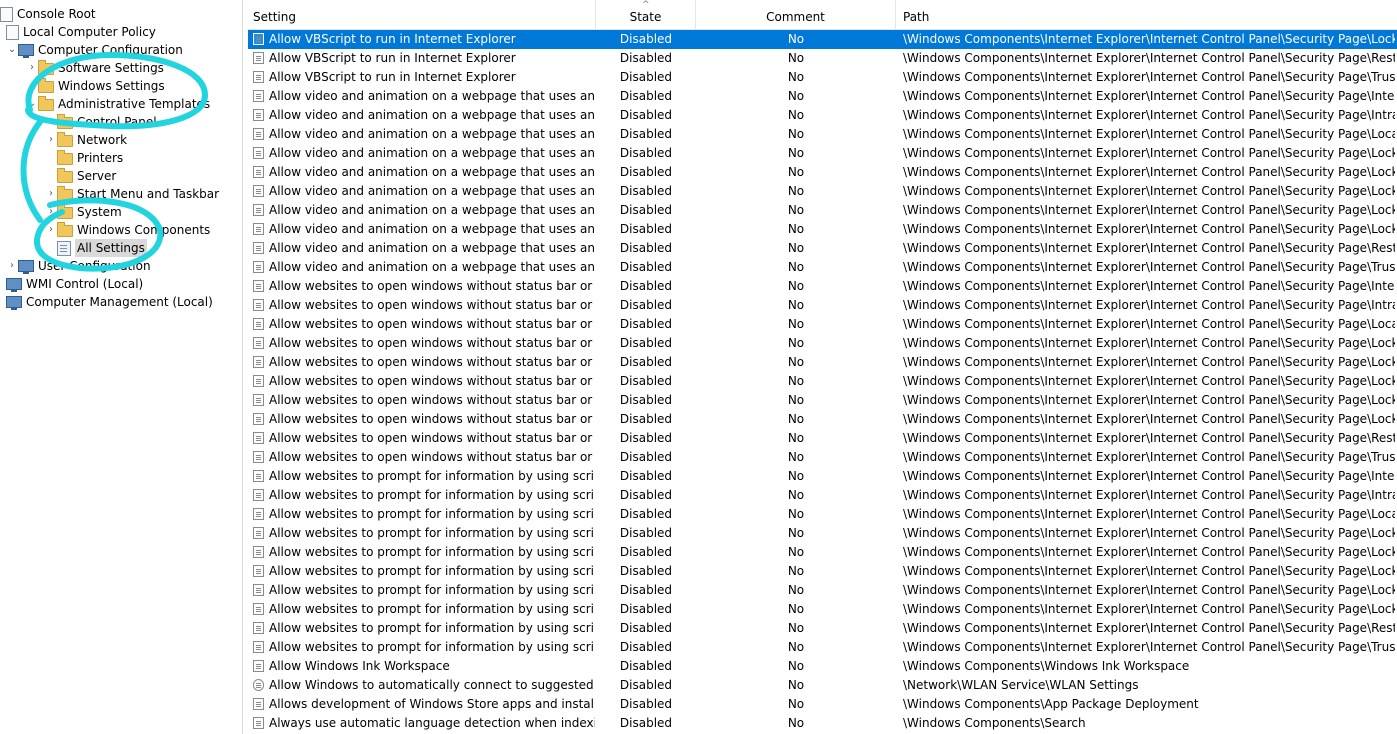 The height and width of the screenshot is (734, 1397). What do you see at coordinates (96, 248) in the screenshot?
I see `tree-all-settings: All Settings` at bounding box center [96, 248].